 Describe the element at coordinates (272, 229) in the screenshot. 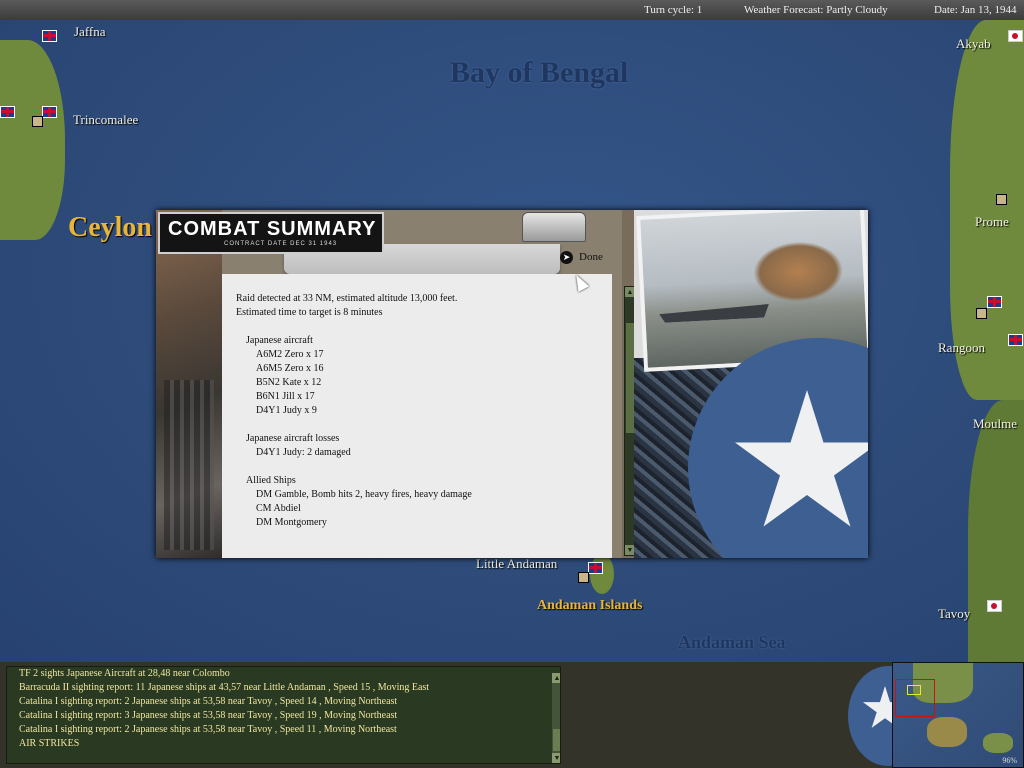

I see `dialog-title: COMBAT SUMMARY` at that location.